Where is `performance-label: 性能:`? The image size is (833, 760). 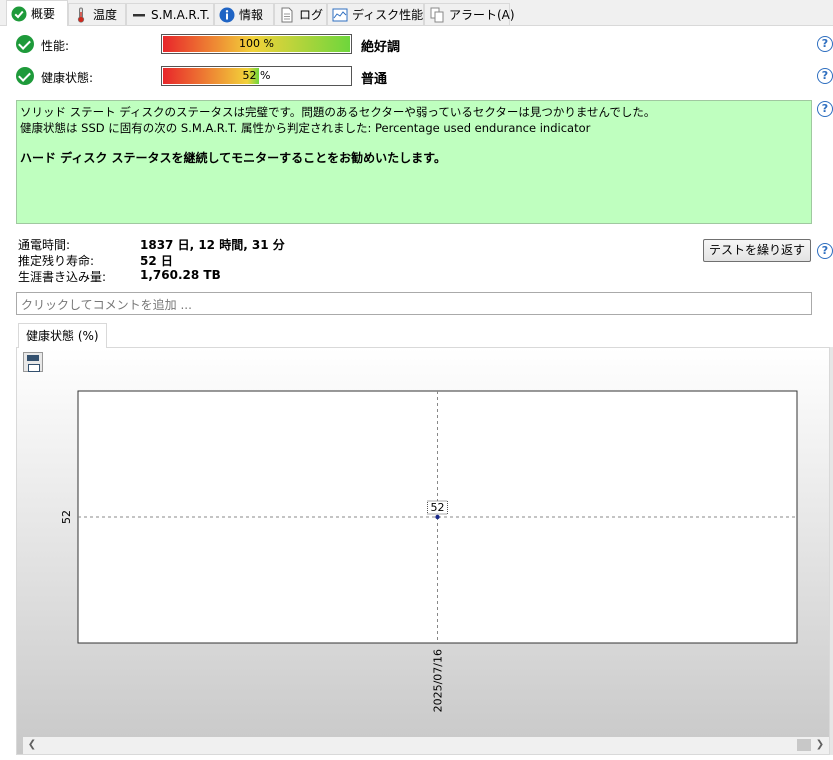 performance-label: 性能: is located at coordinates (55, 46).